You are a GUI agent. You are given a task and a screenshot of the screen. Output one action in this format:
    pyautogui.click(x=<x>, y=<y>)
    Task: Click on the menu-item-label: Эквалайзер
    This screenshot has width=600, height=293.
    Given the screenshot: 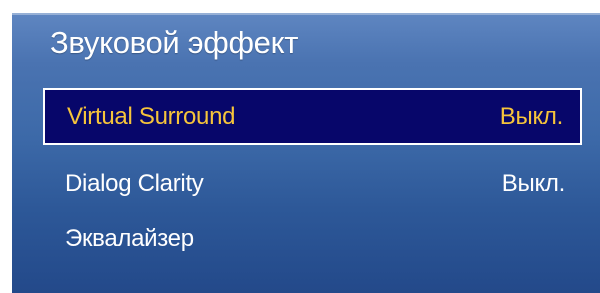 What is the action you would take?
    pyautogui.click(x=129, y=238)
    